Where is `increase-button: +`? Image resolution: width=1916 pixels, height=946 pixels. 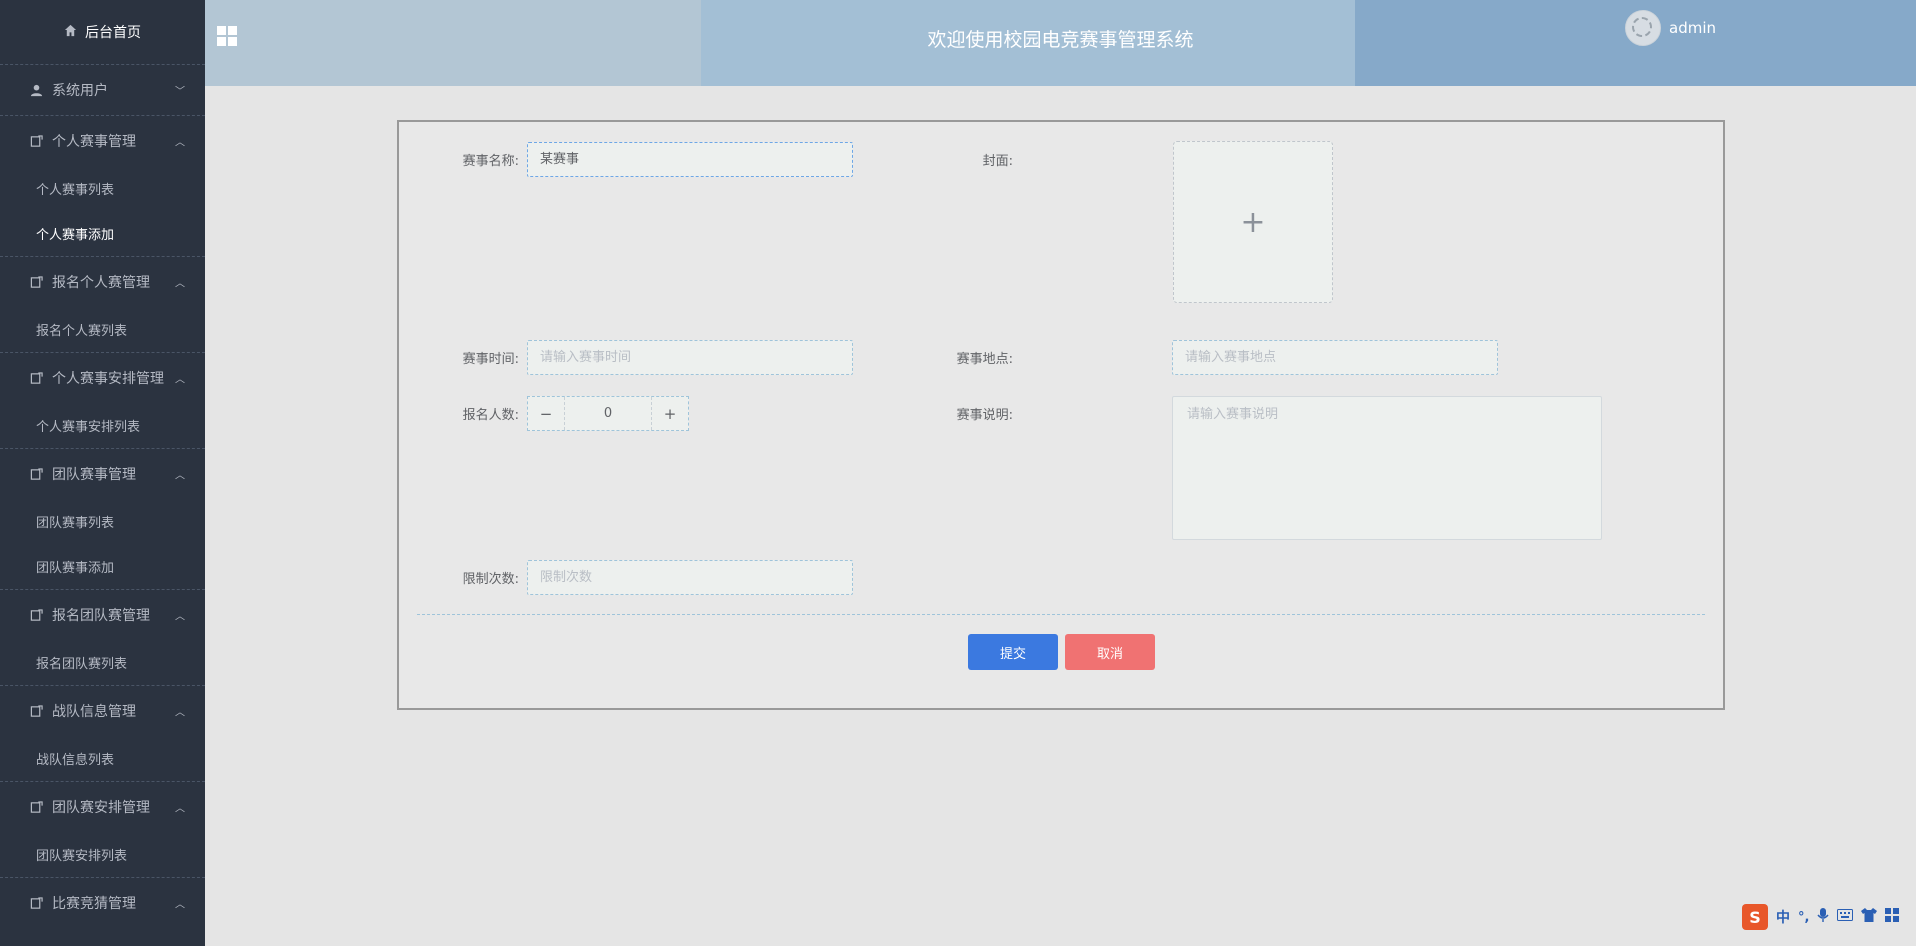 increase-button: + is located at coordinates (670, 413).